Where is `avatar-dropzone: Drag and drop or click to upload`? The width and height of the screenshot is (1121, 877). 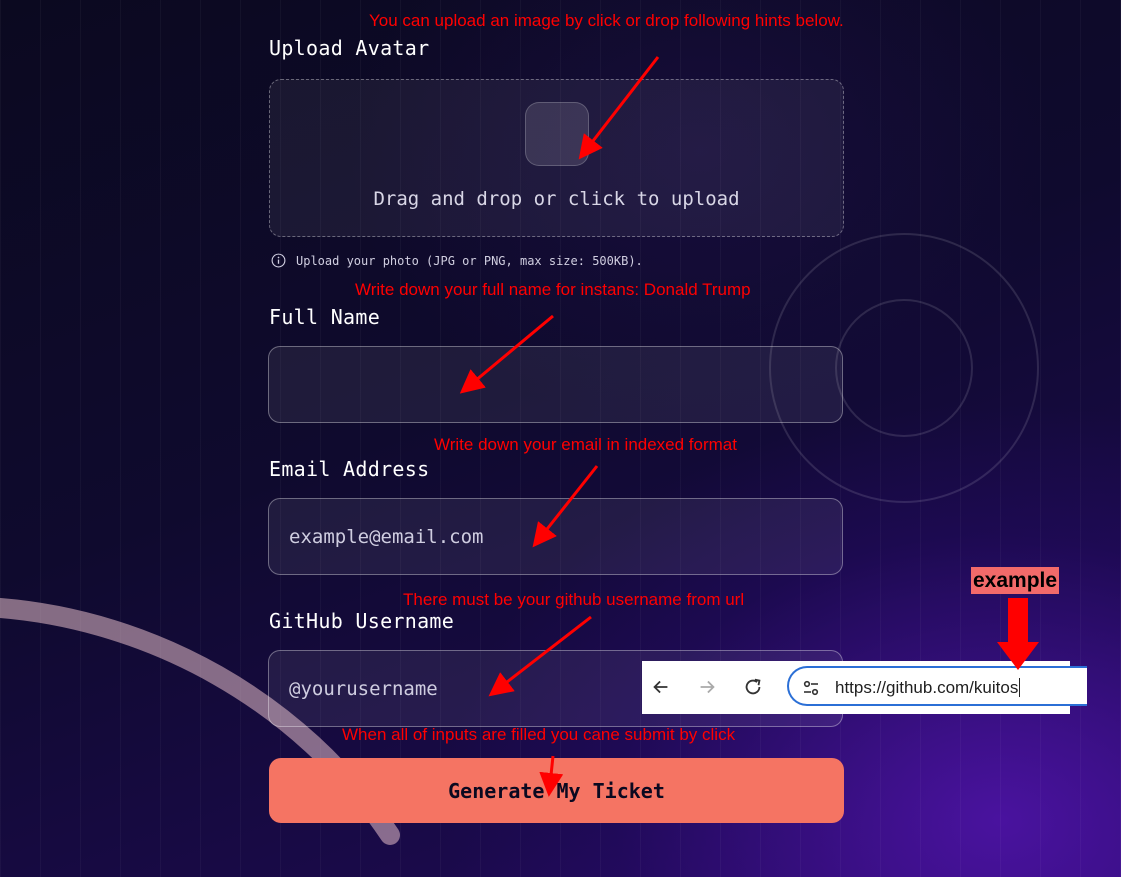 avatar-dropzone: Drag and drop or click to upload is located at coordinates (556, 158).